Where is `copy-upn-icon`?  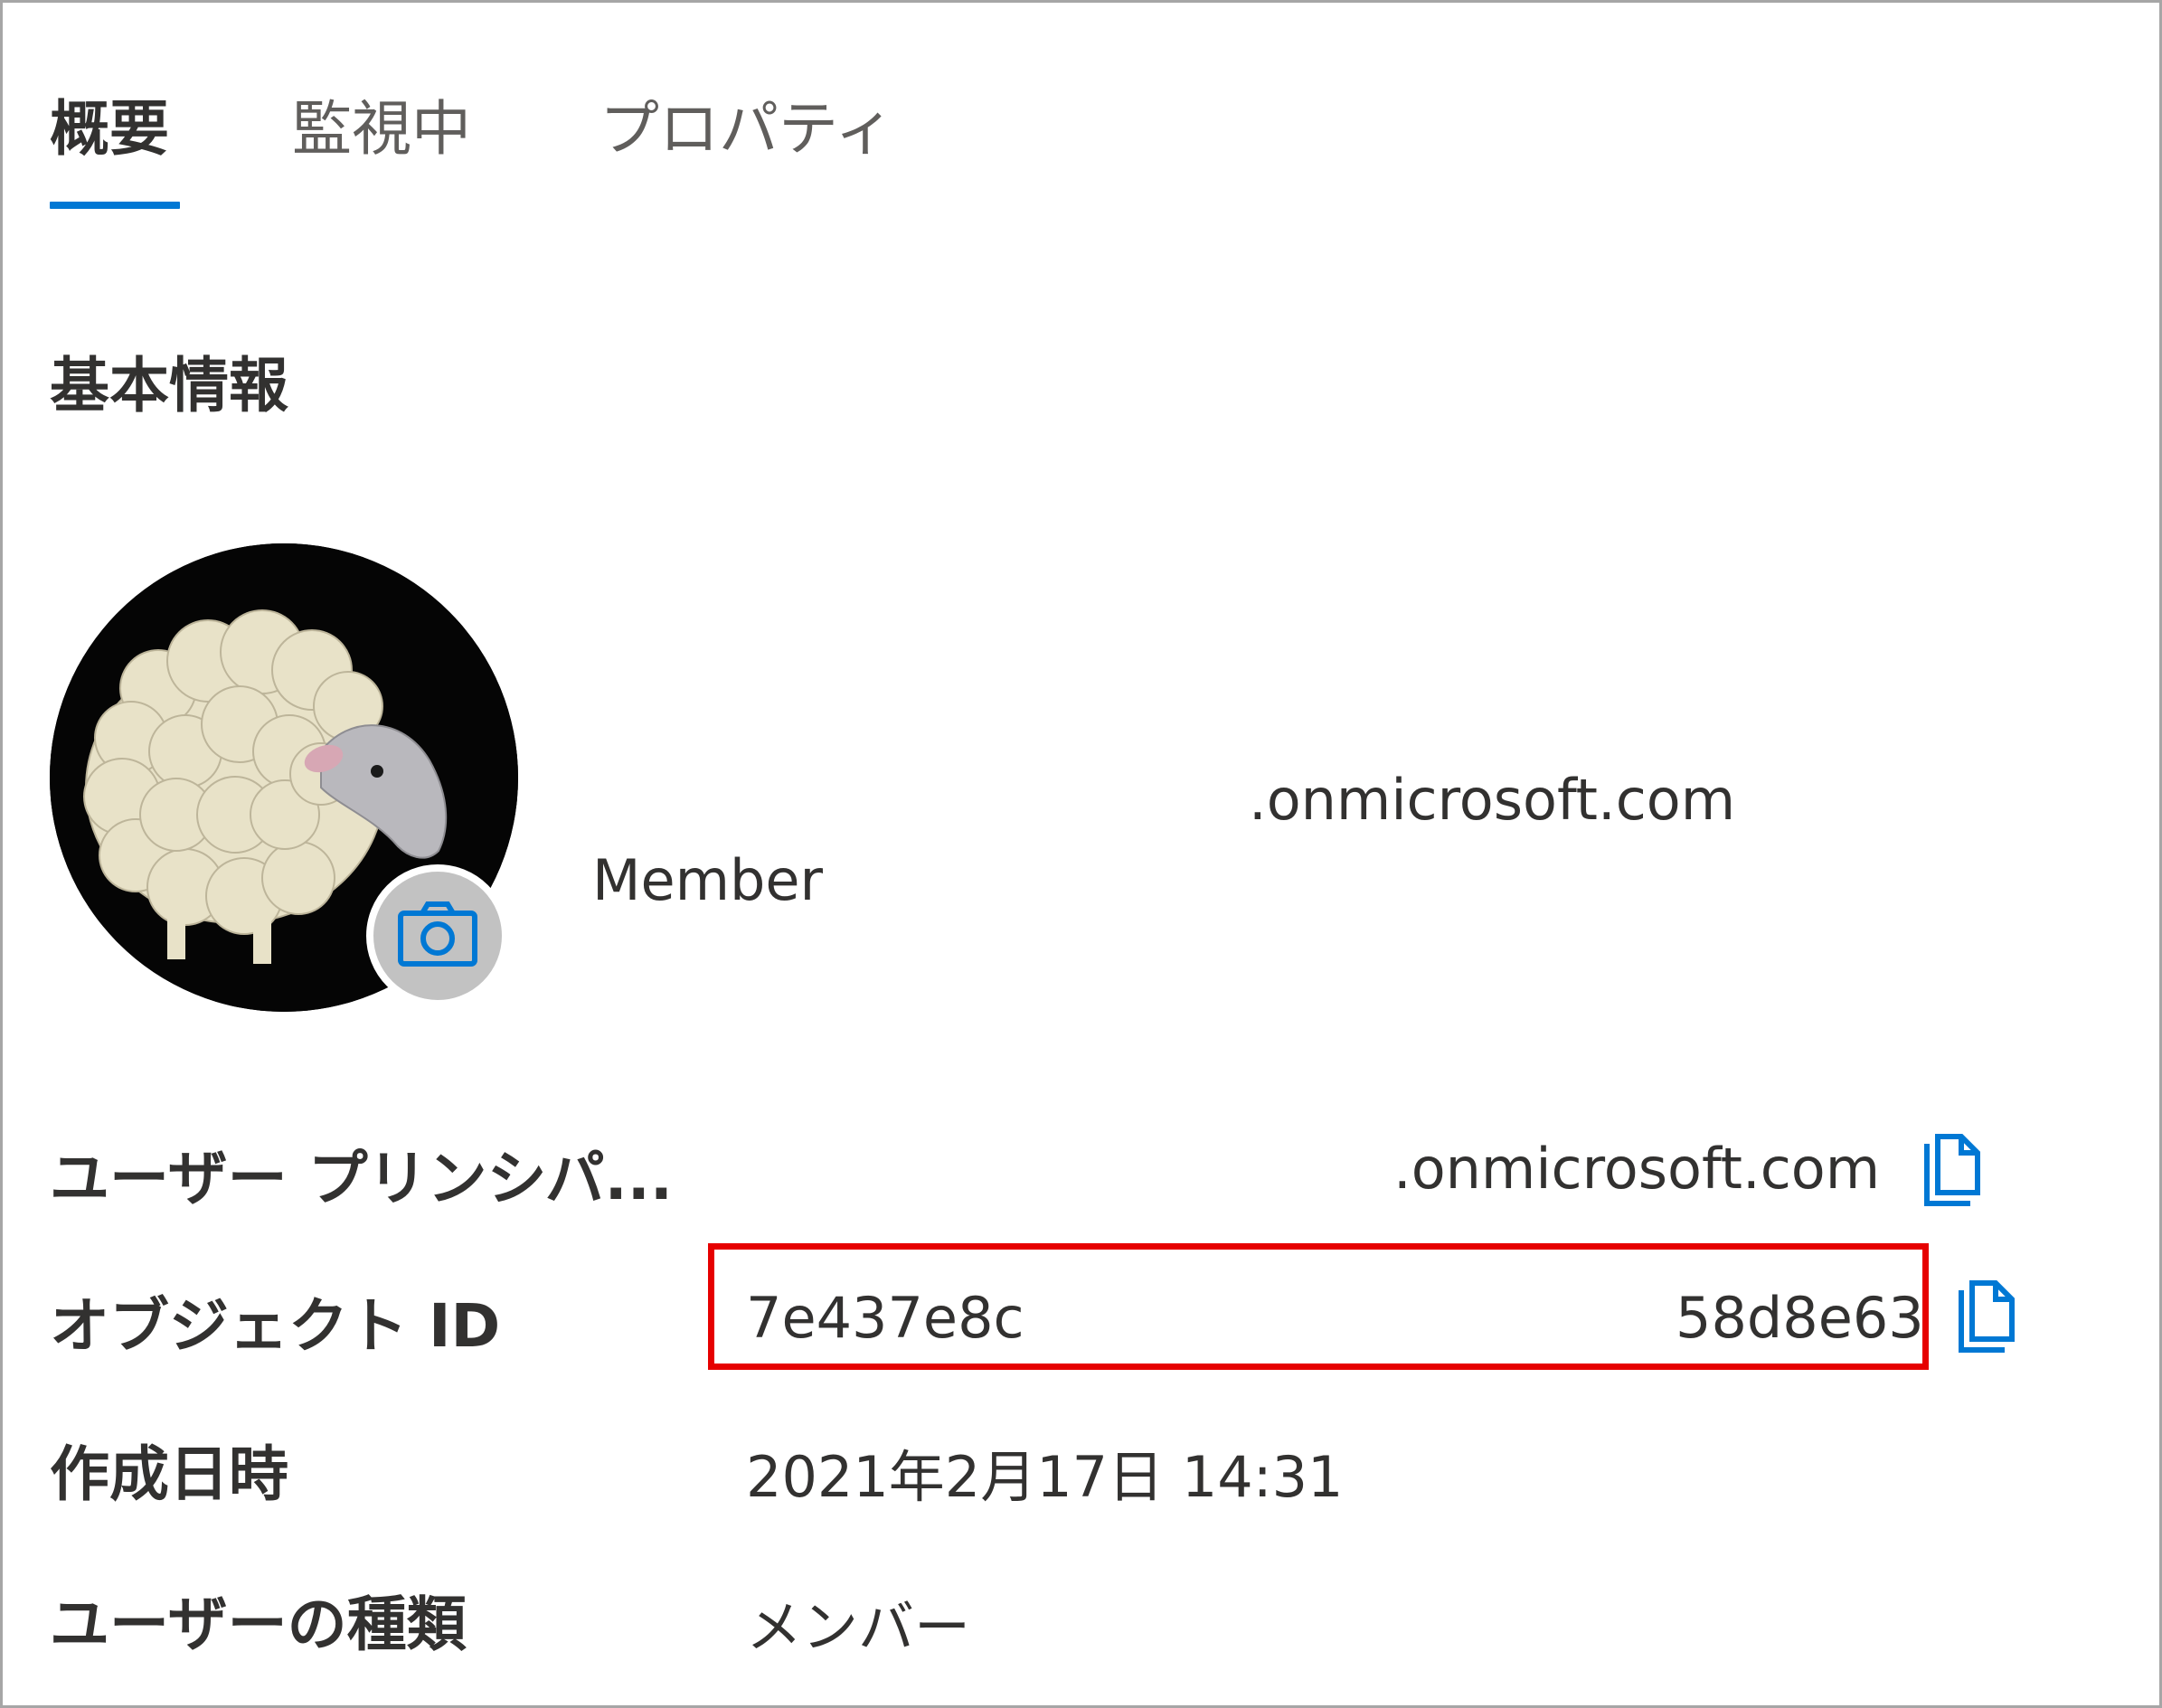 copy-upn-icon is located at coordinates (1952, 1171).